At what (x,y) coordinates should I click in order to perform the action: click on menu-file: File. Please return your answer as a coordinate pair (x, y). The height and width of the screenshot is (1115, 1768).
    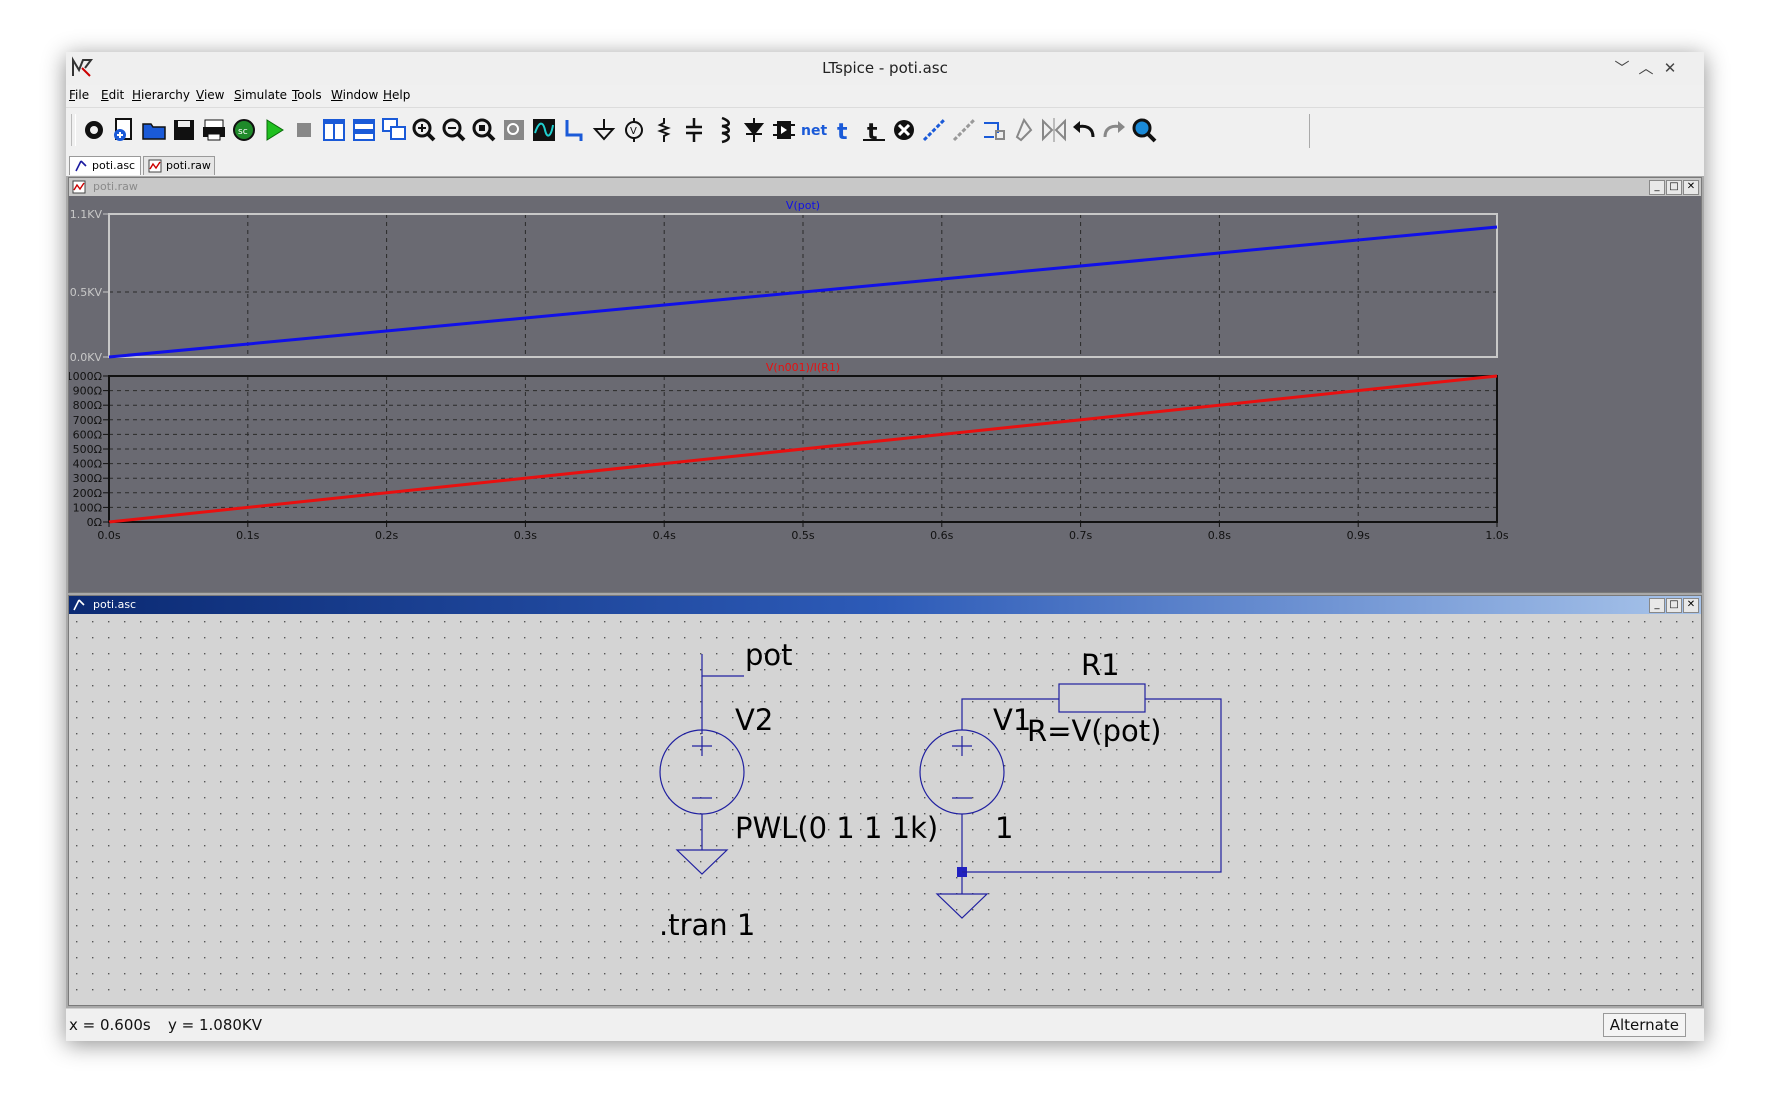
    Looking at the image, I should click on (79, 95).